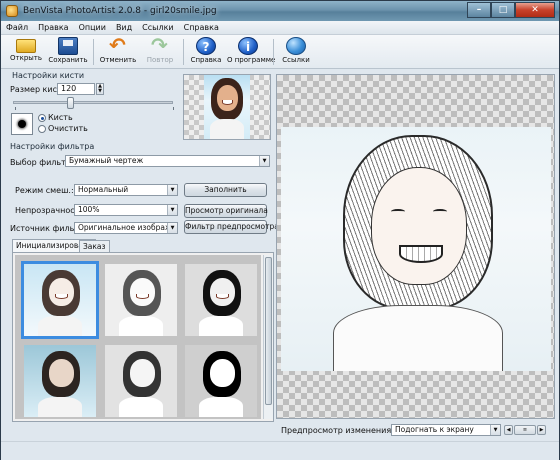 This screenshot has height=460, width=560. Describe the element at coordinates (421, 254) in the screenshot. I see `mouth-shape` at that location.